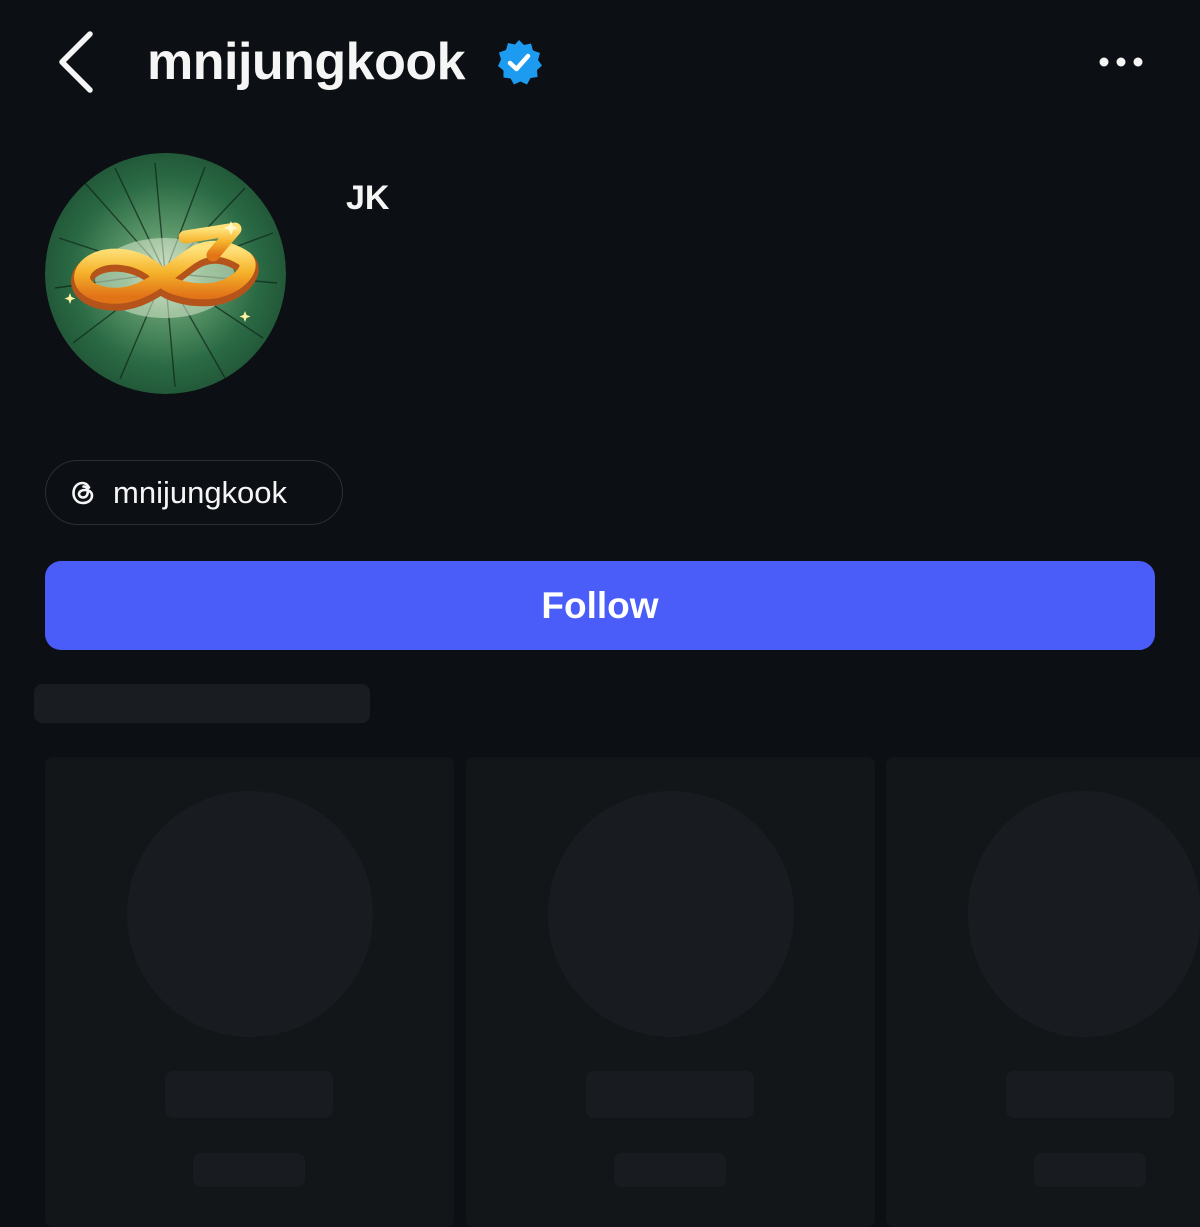 This screenshot has height=1227, width=1200. Describe the element at coordinates (306, 62) in the screenshot. I see `profile-username: mnijungkook` at that location.